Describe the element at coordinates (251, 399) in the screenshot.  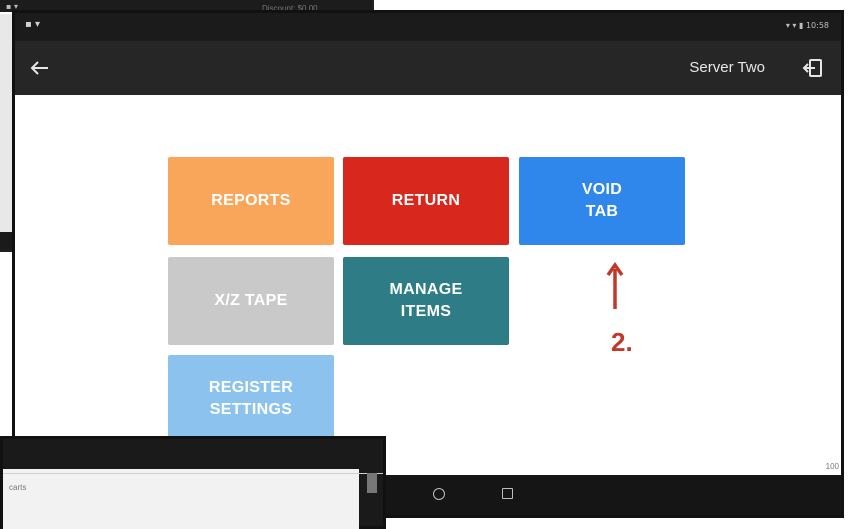
I see `register-settings-tile: REGISTER SETTINGS` at that location.